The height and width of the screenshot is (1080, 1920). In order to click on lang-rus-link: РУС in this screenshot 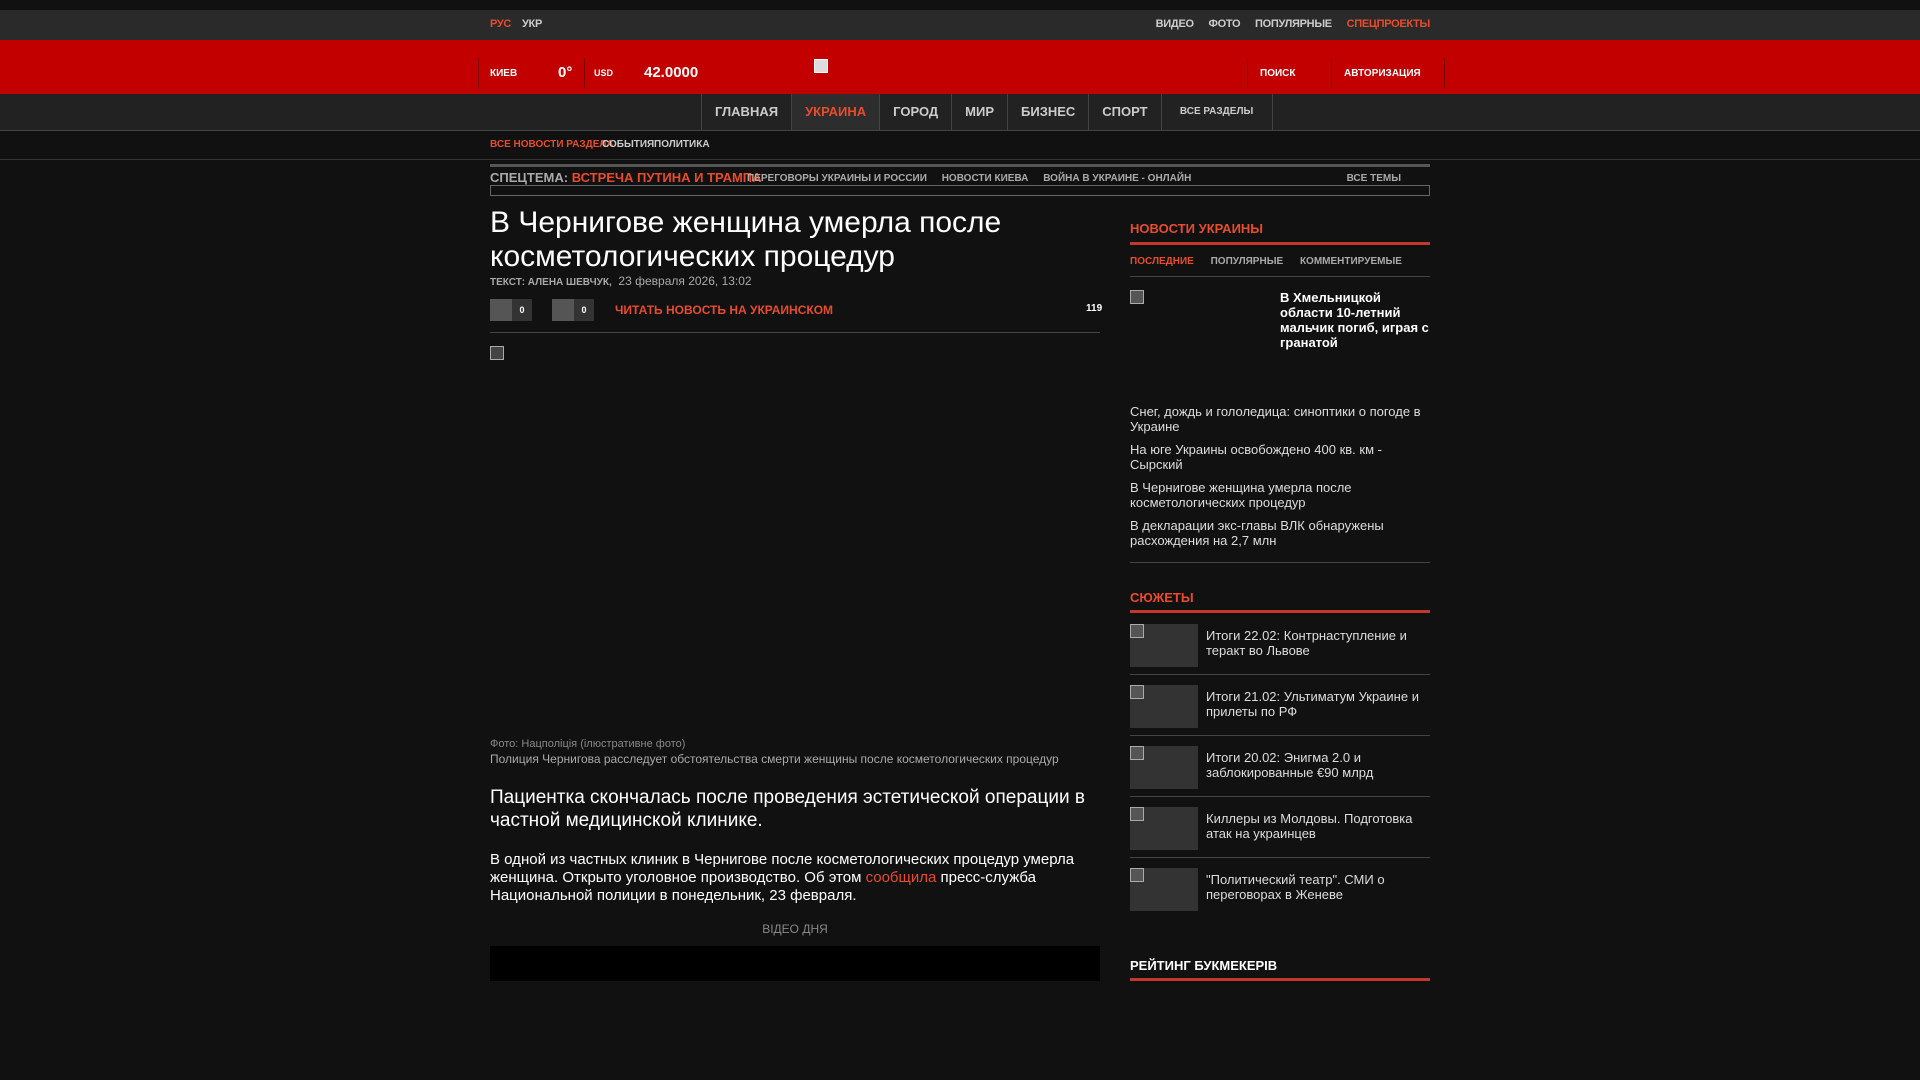, I will do `click(500, 24)`.